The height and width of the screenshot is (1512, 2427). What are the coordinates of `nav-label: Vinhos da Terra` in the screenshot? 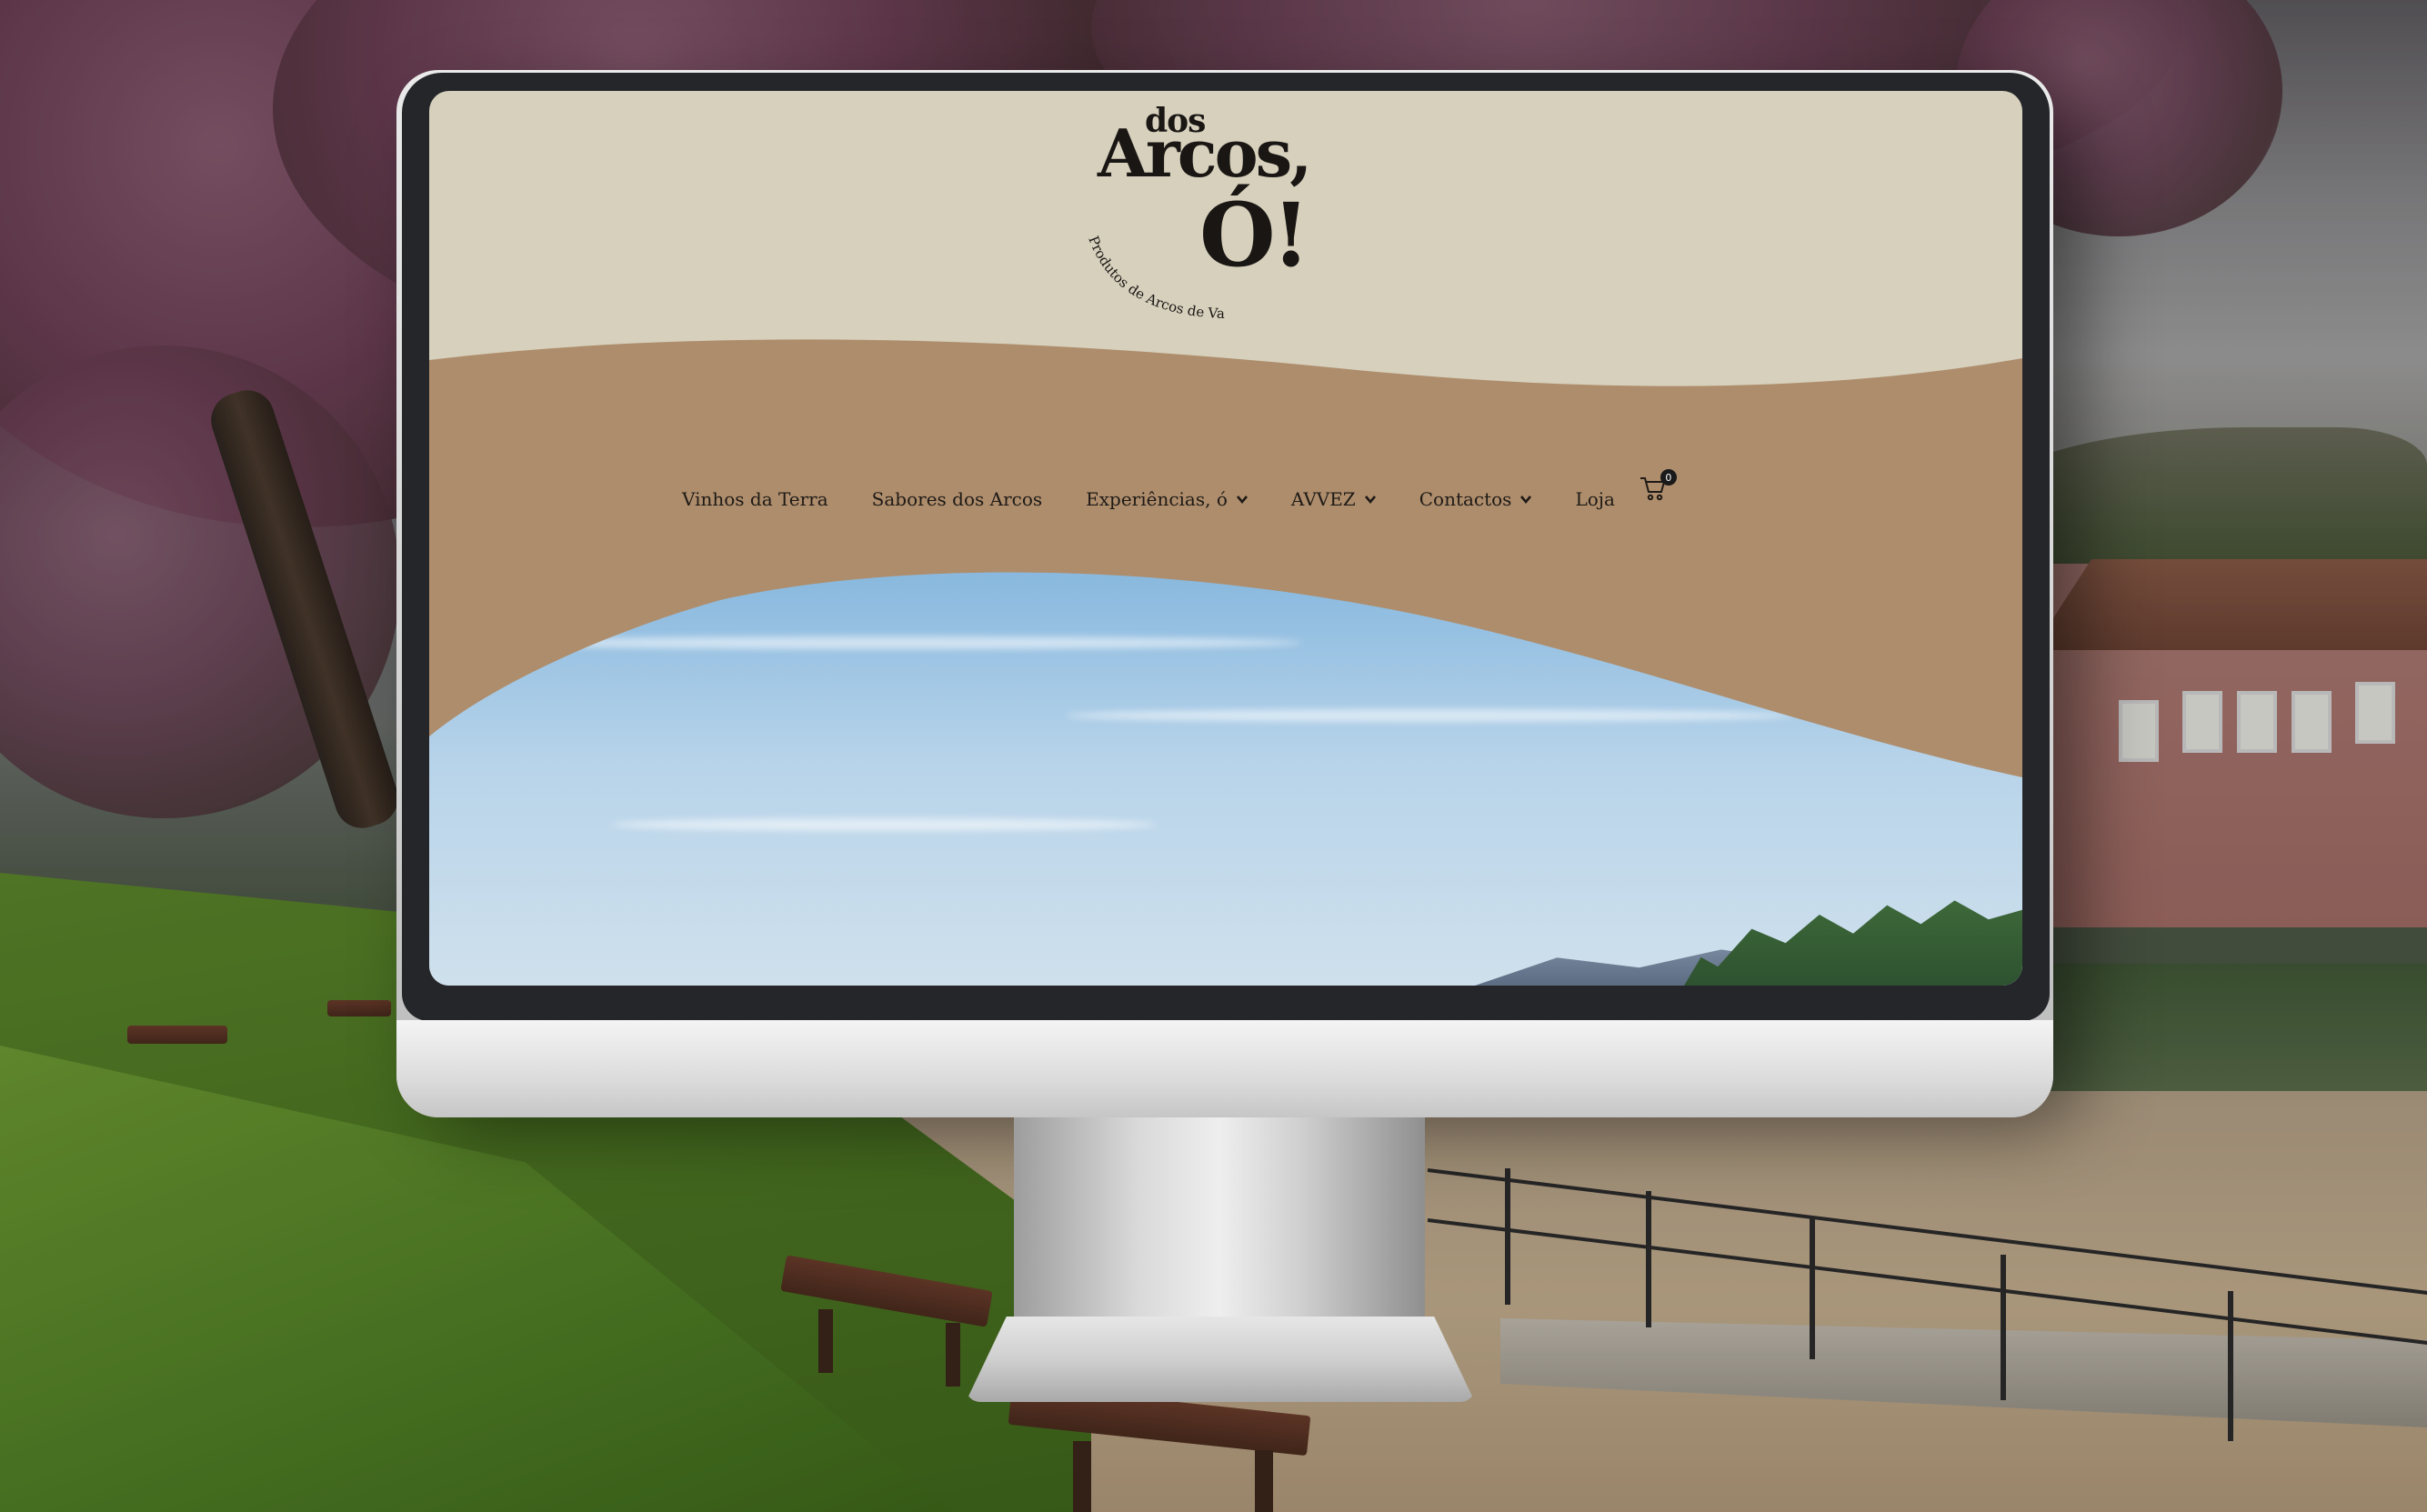 It's located at (755, 499).